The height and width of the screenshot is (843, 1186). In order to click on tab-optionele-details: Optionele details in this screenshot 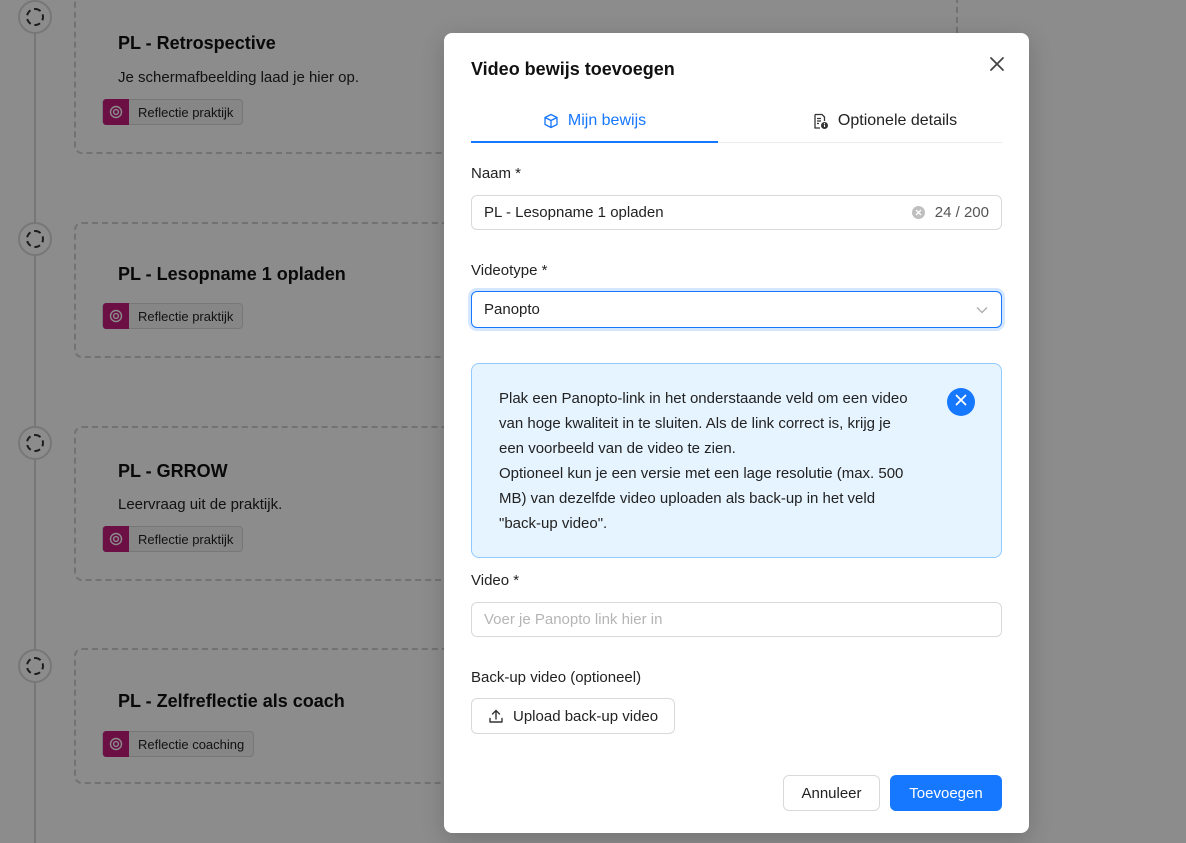, I will do `click(884, 121)`.